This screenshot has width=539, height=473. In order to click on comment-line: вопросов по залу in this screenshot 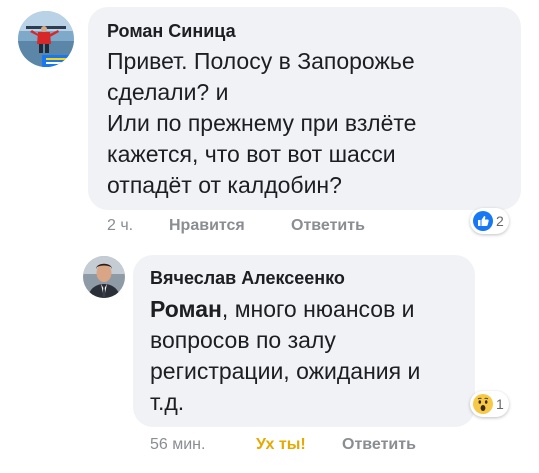, I will do `click(243, 340)`.